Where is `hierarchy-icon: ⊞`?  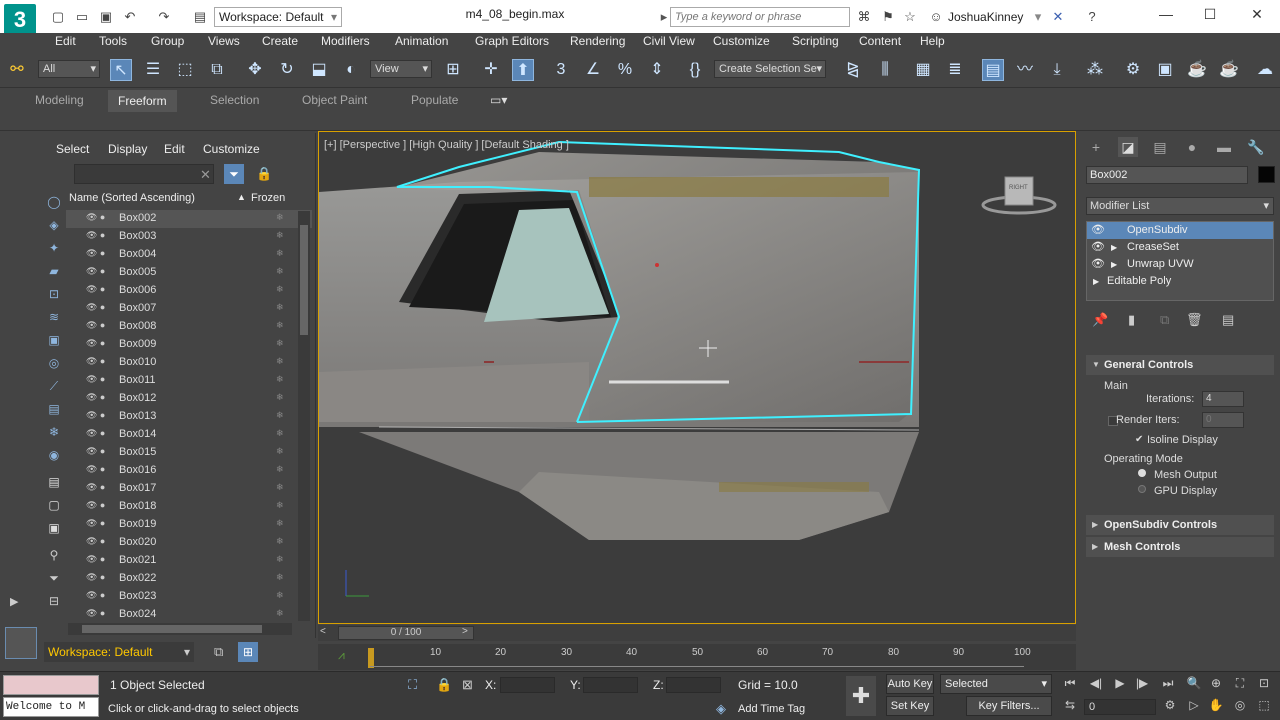 hierarchy-icon: ⊞ is located at coordinates (248, 652).